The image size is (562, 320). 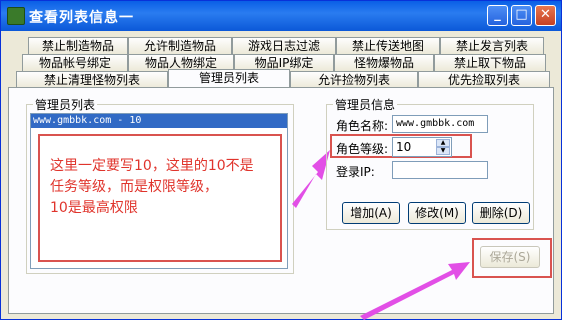 I want to click on role-level-value: 10, so click(x=404, y=147).